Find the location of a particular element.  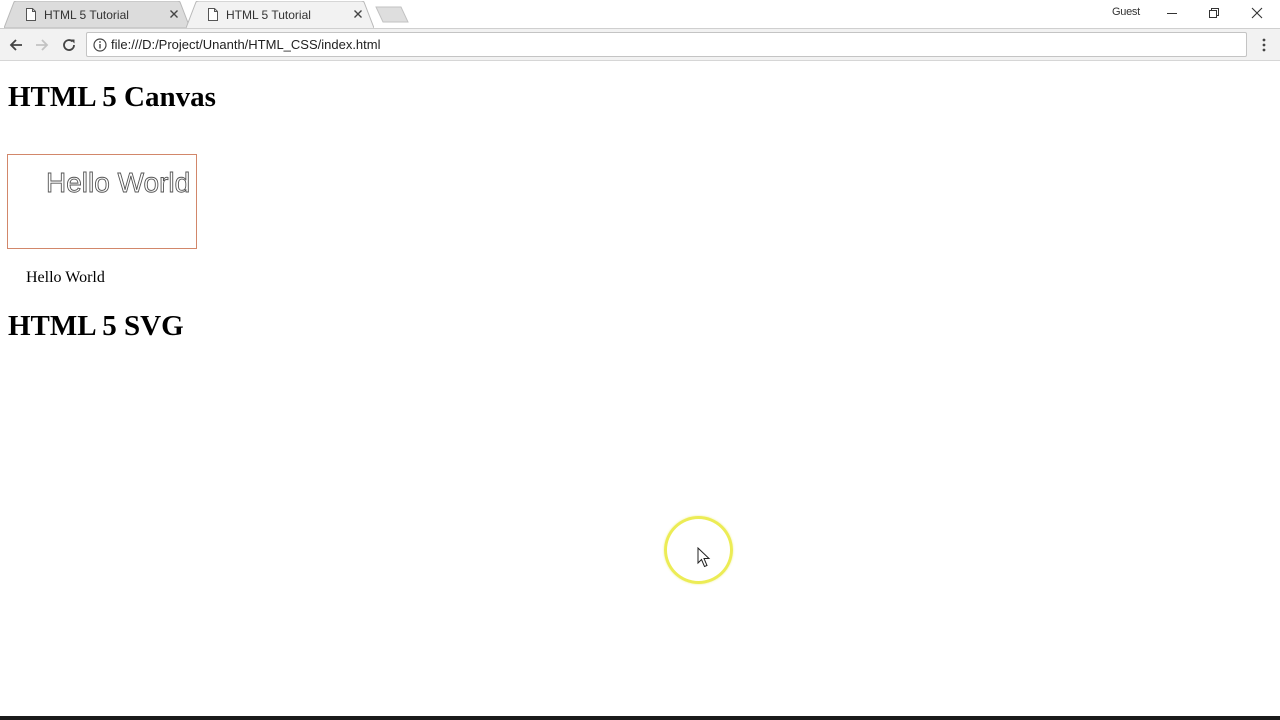

minimize-icon is located at coordinates (1172, 13).